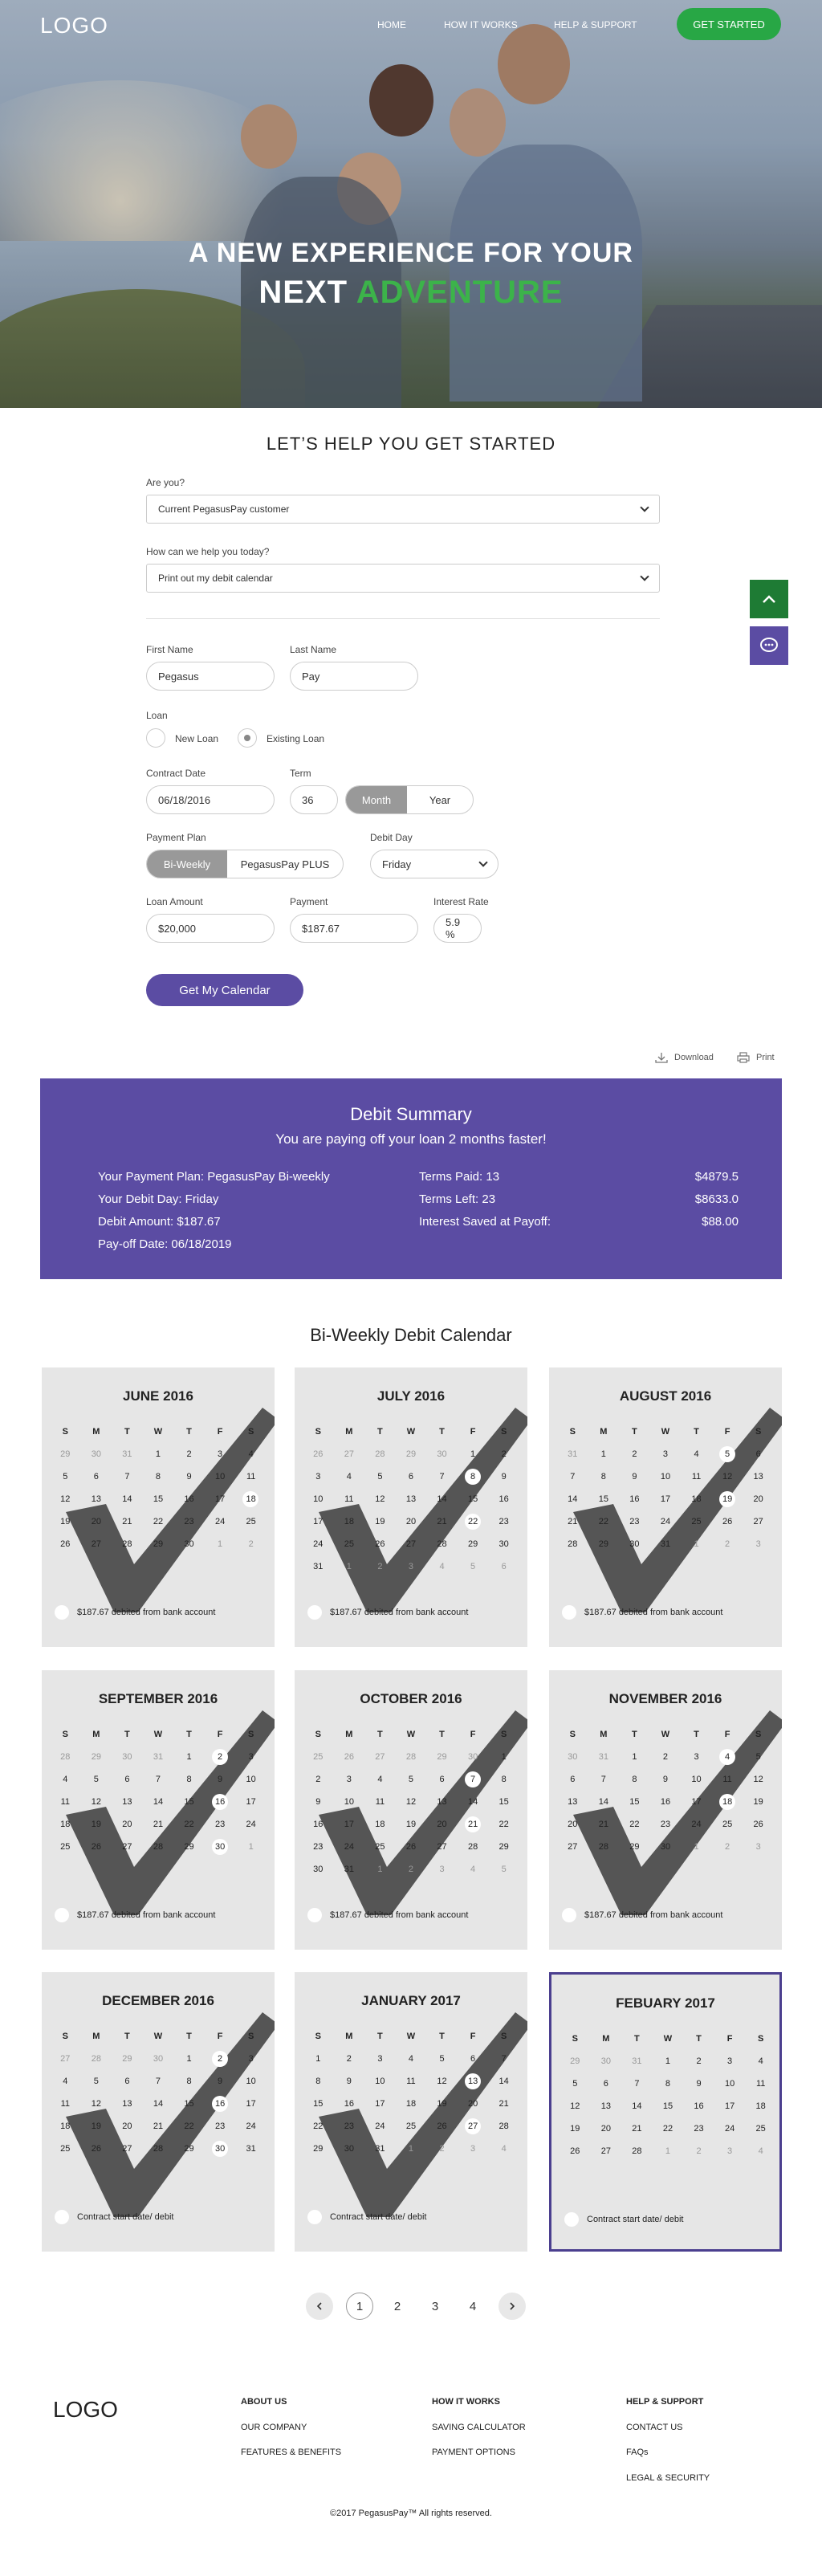 This screenshot has width=822, height=2576. Describe the element at coordinates (221, 2104) in the screenshot. I see `debit-day-cell: 16` at that location.